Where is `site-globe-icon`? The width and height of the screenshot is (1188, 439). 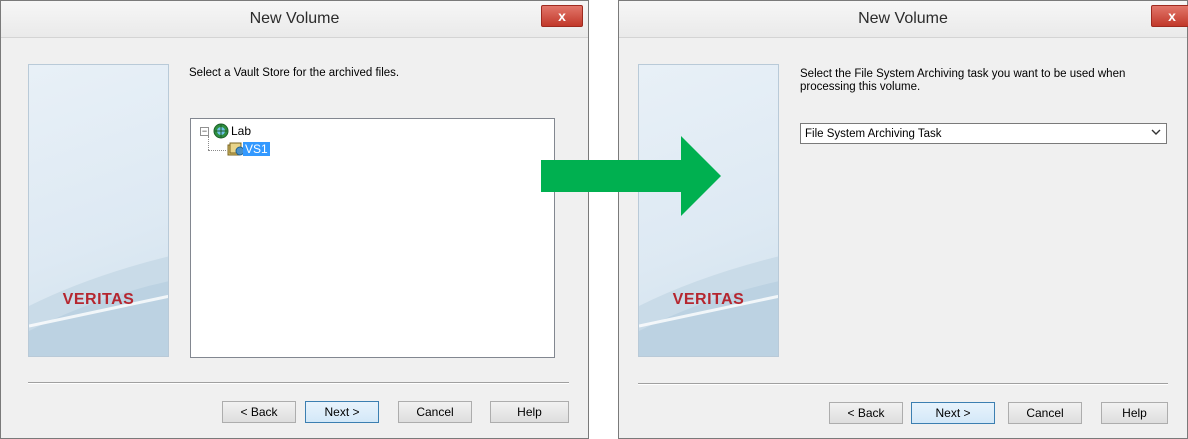
site-globe-icon is located at coordinates (221, 131).